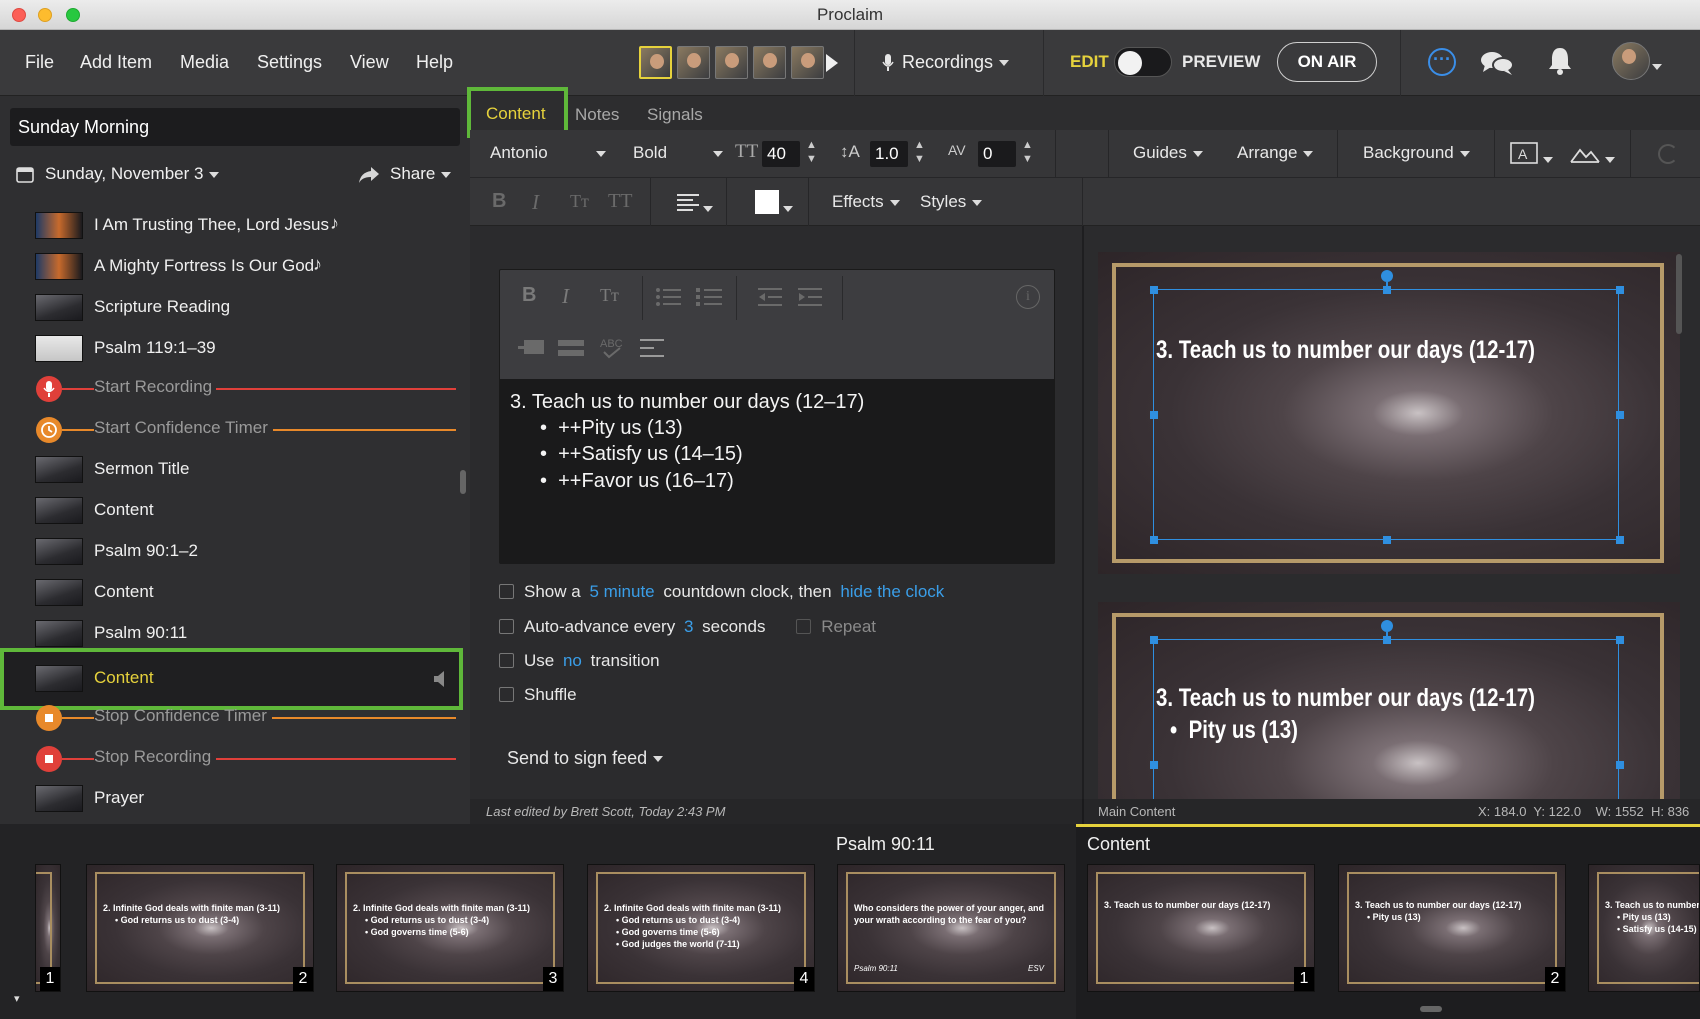 This screenshot has height=1019, width=1700. What do you see at coordinates (788, 209) in the screenshot?
I see `color-chevron-down-icon` at bounding box center [788, 209].